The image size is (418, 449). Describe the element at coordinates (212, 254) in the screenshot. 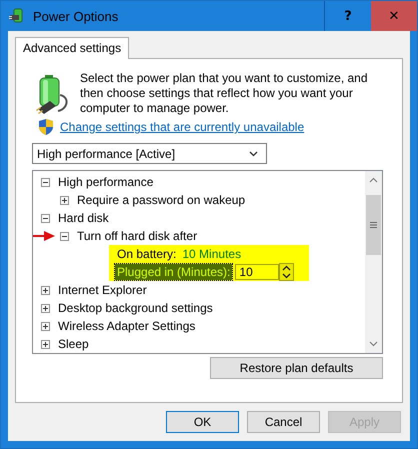

I see `setting-value: 10 Minutes` at that location.